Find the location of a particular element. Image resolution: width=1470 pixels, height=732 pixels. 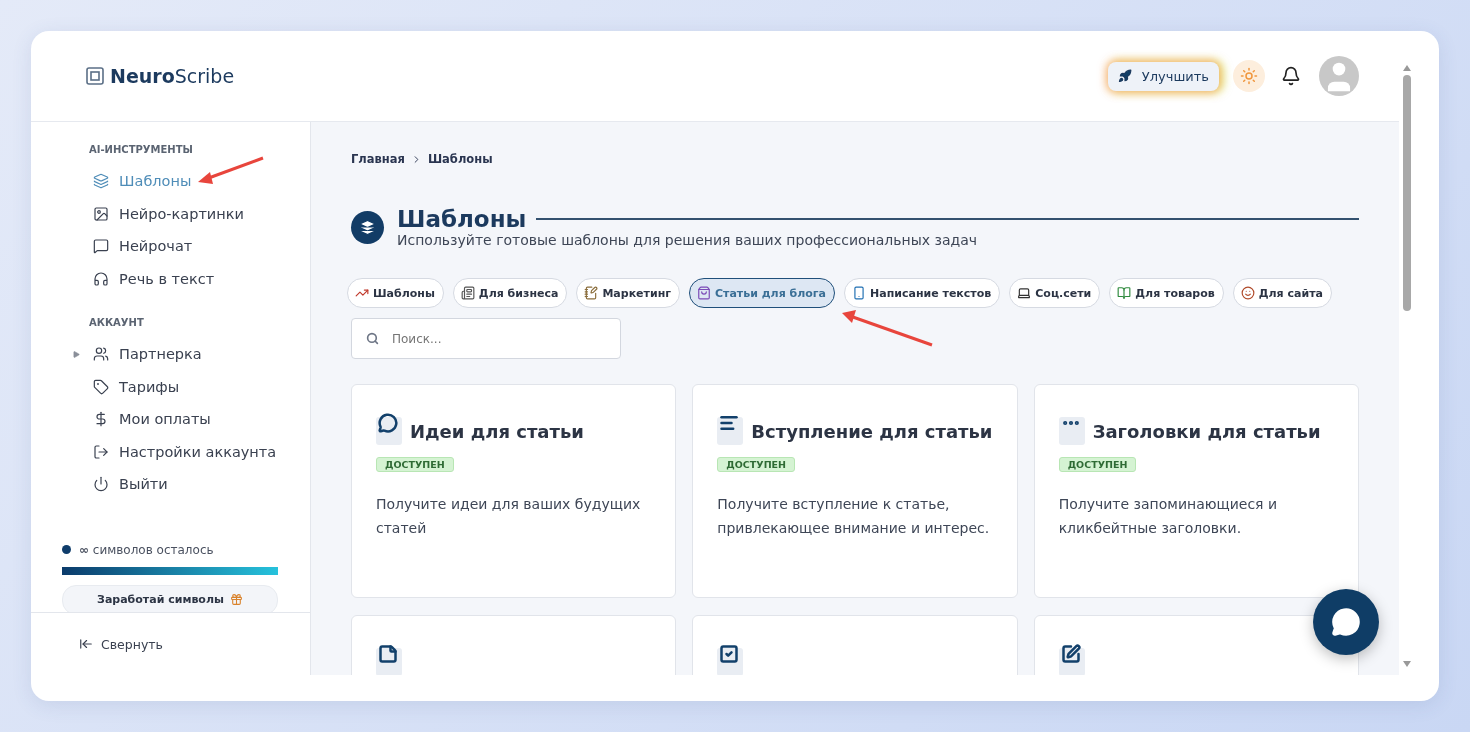

caret-icon is located at coordinates (76, 354).